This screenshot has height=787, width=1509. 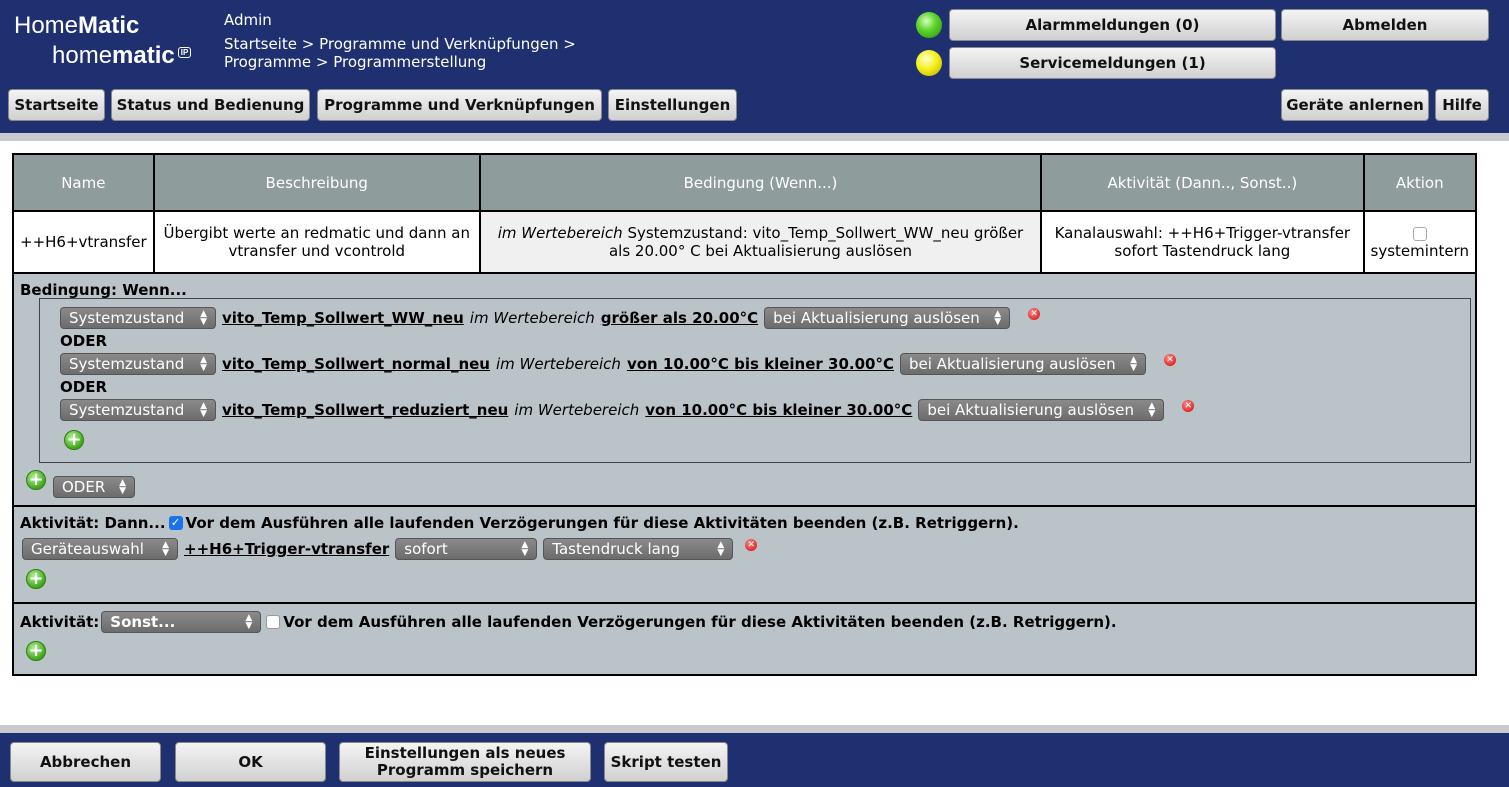 What do you see at coordinates (754, 137) in the screenshot?
I see `header-divider` at bounding box center [754, 137].